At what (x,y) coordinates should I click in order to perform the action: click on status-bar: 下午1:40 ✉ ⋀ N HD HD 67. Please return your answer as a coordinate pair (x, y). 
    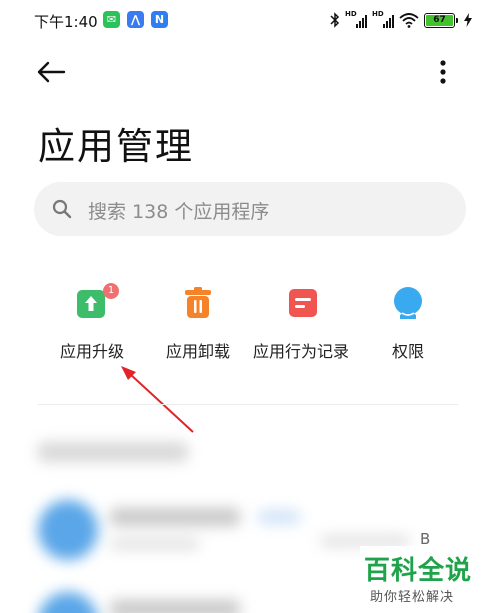
    Looking at the image, I should click on (245, 21).